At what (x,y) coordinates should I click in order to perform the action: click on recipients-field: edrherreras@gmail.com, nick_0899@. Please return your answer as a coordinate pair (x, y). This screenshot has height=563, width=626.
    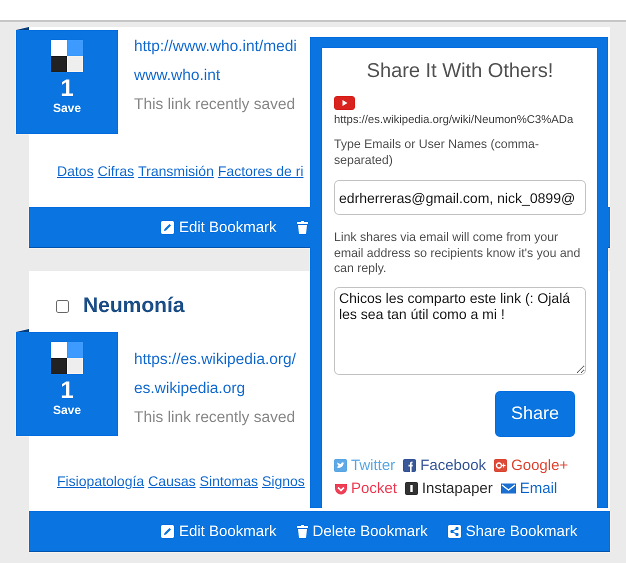
    Looking at the image, I should click on (460, 197).